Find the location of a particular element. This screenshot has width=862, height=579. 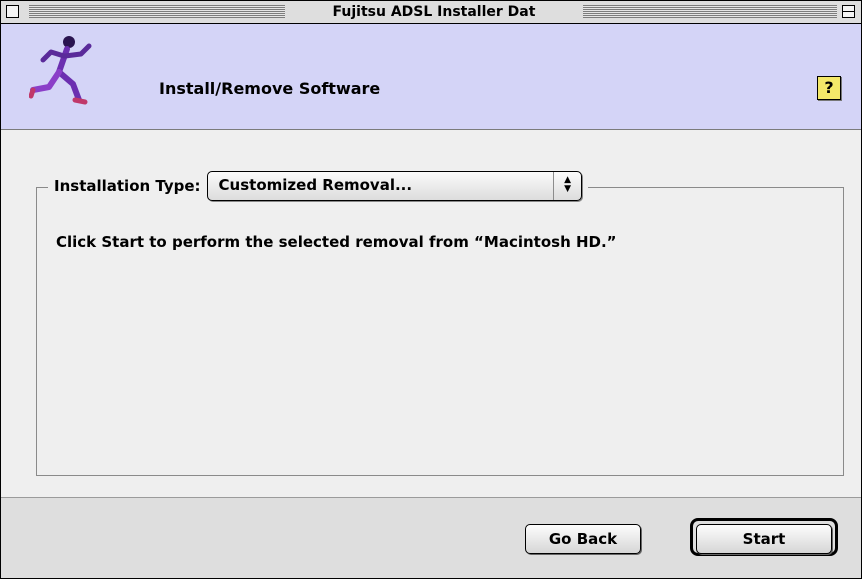

collapse-box is located at coordinates (848, 11).